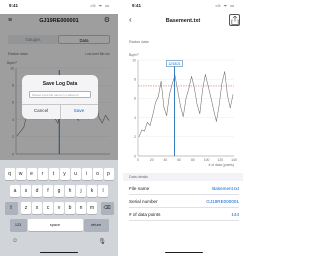 The width and height of the screenshot is (320, 256). Describe the element at coordinates (152, 160) in the screenshot. I see `x-tick-label: 20` at that location.